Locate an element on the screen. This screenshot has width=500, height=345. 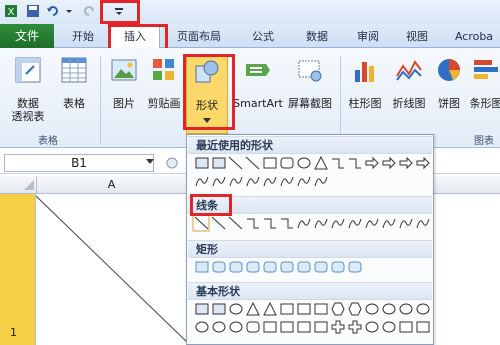
undo-icon is located at coordinates (53, 11).